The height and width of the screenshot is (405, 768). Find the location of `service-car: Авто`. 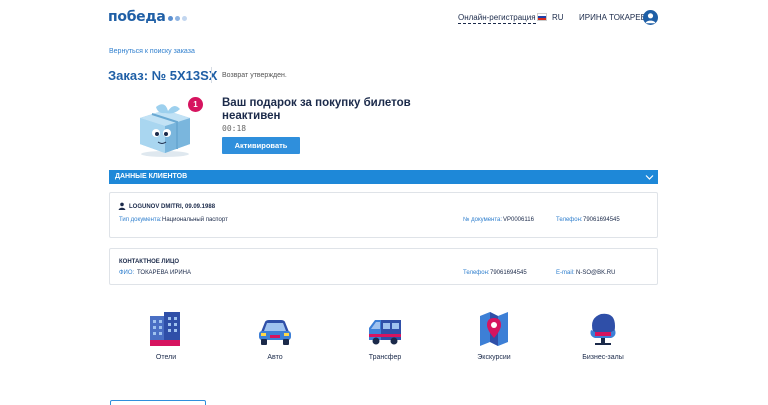

service-car: Авто is located at coordinates (275, 340).